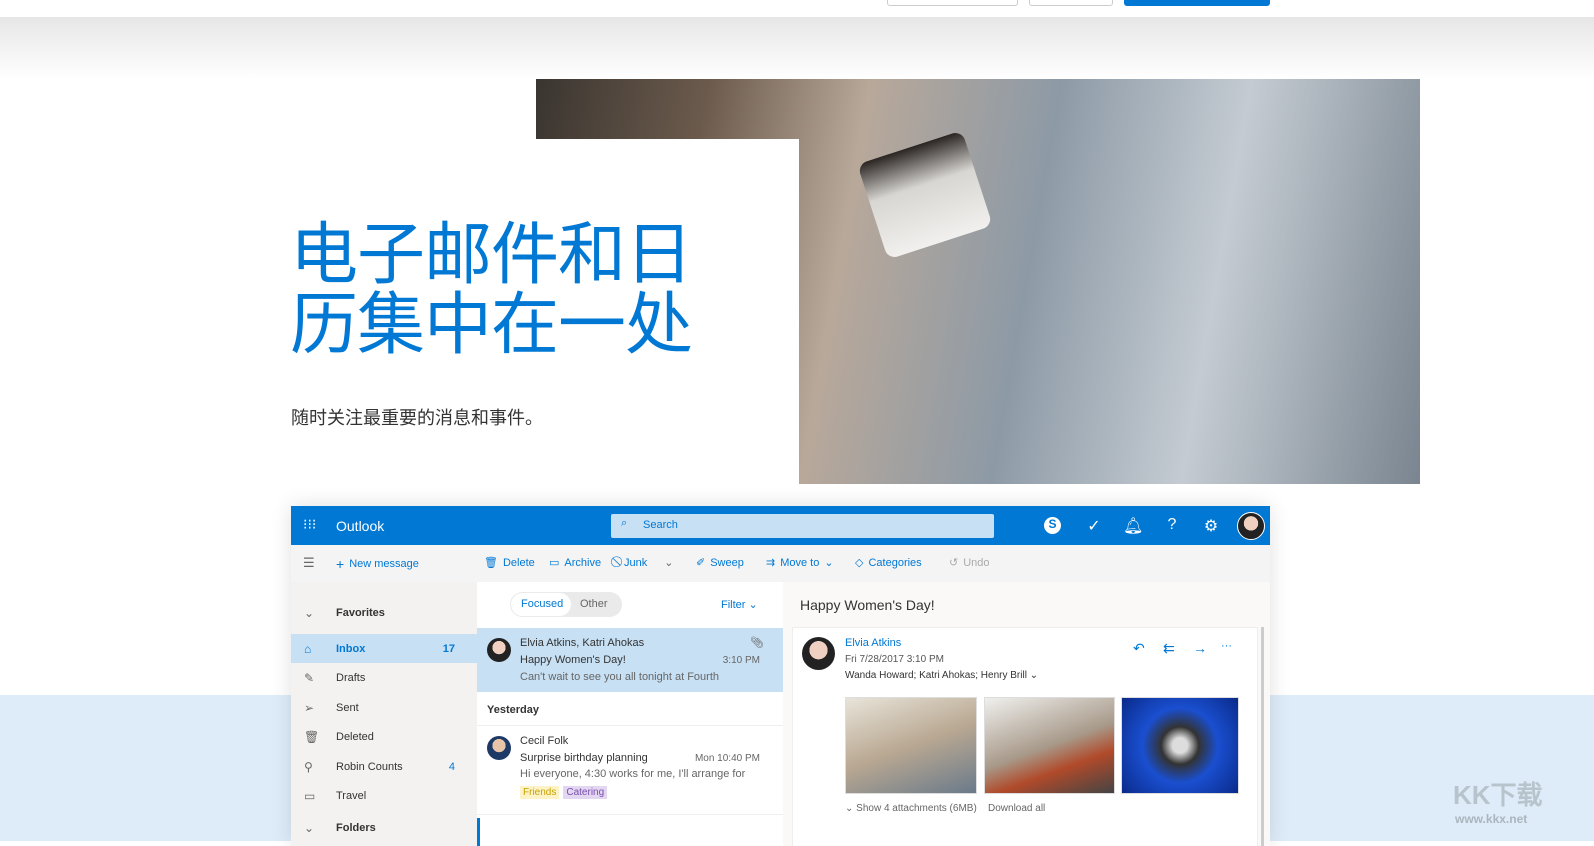 The image size is (1594, 846). Describe the element at coordinates (797, 8) in the screenshot. I see `top-nav-bar` at that location.